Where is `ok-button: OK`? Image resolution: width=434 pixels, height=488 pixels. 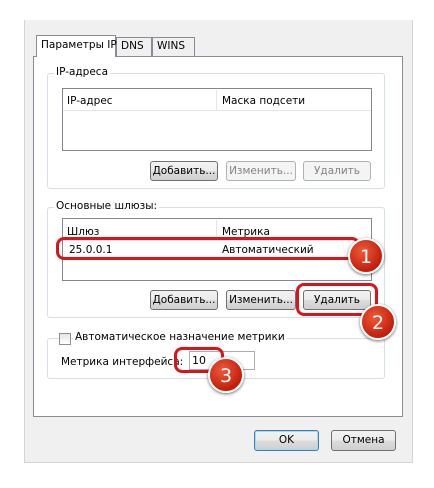
ok-button: OK is located at coordinates (286, 440).